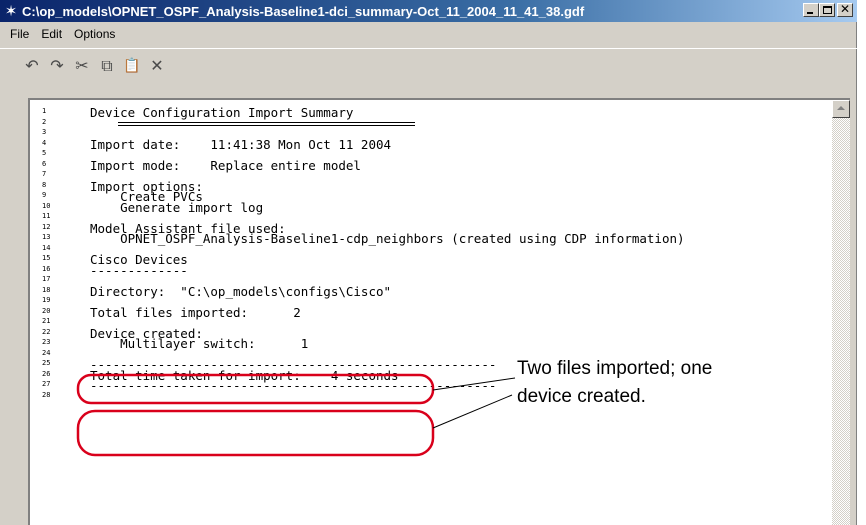  I want to click on menu-options: Options, so click(94, 34).